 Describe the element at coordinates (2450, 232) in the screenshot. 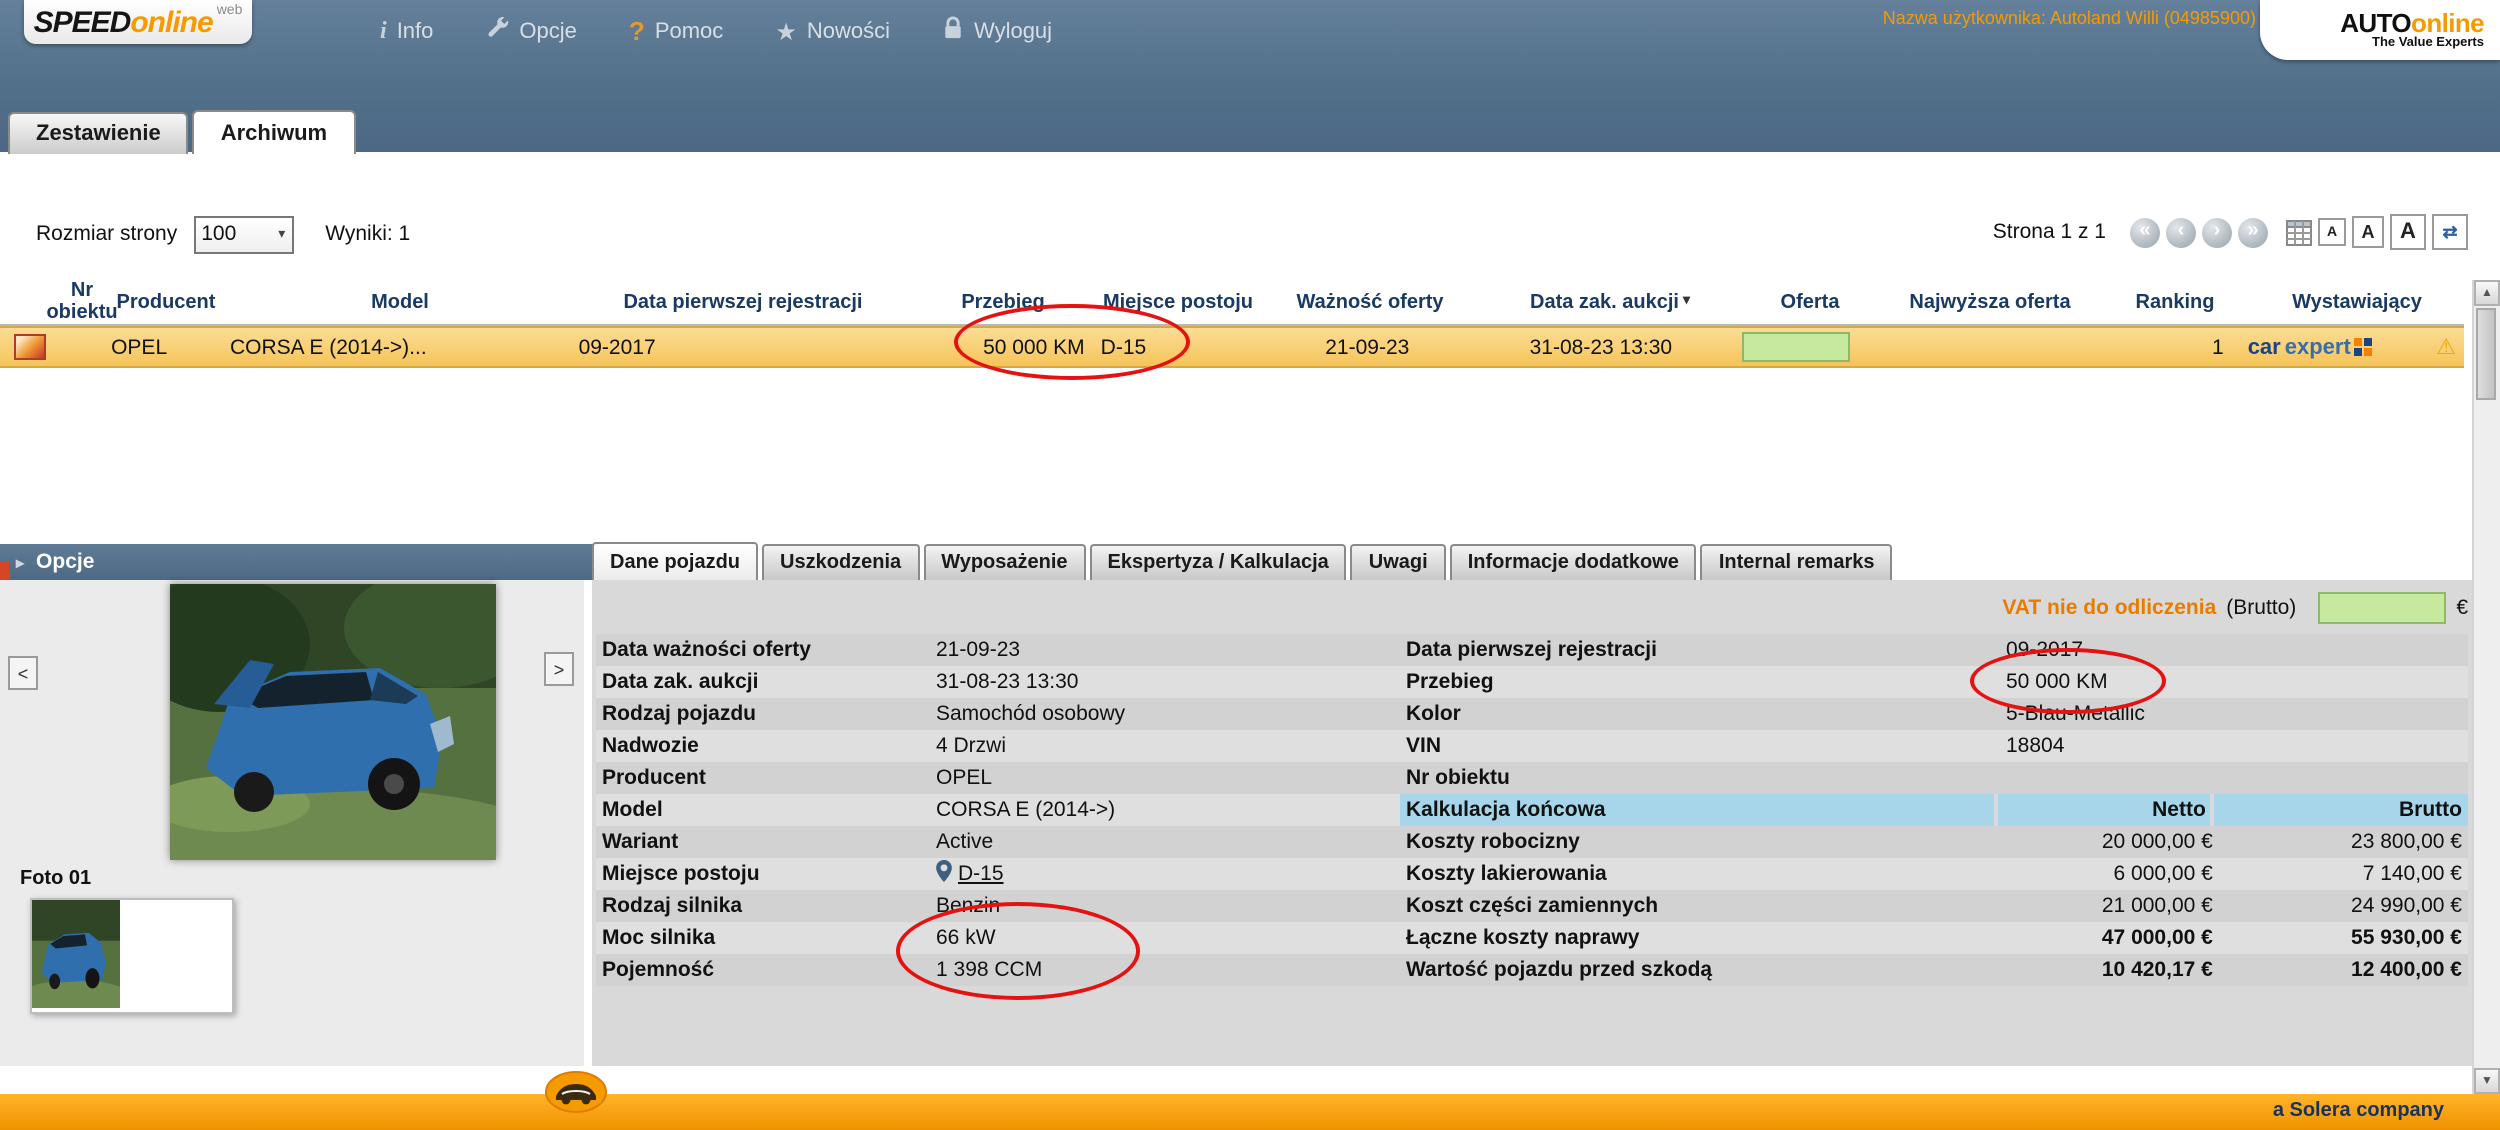

I see `layout-switch-button: ⇄` at that location.